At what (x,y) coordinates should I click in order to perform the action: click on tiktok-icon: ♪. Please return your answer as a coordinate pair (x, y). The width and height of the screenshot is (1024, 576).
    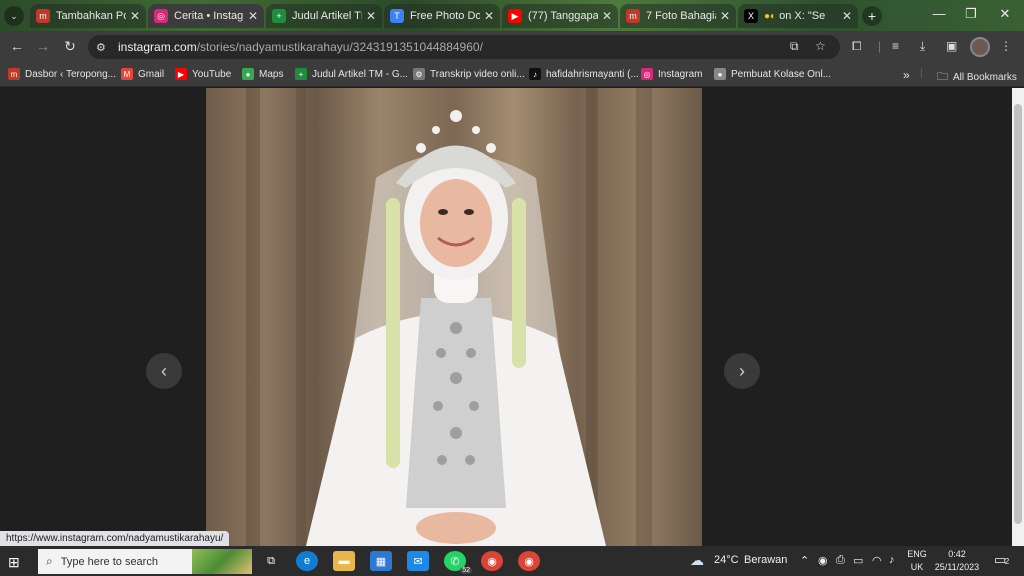
    Looking at the image, I should click on (535, 74).